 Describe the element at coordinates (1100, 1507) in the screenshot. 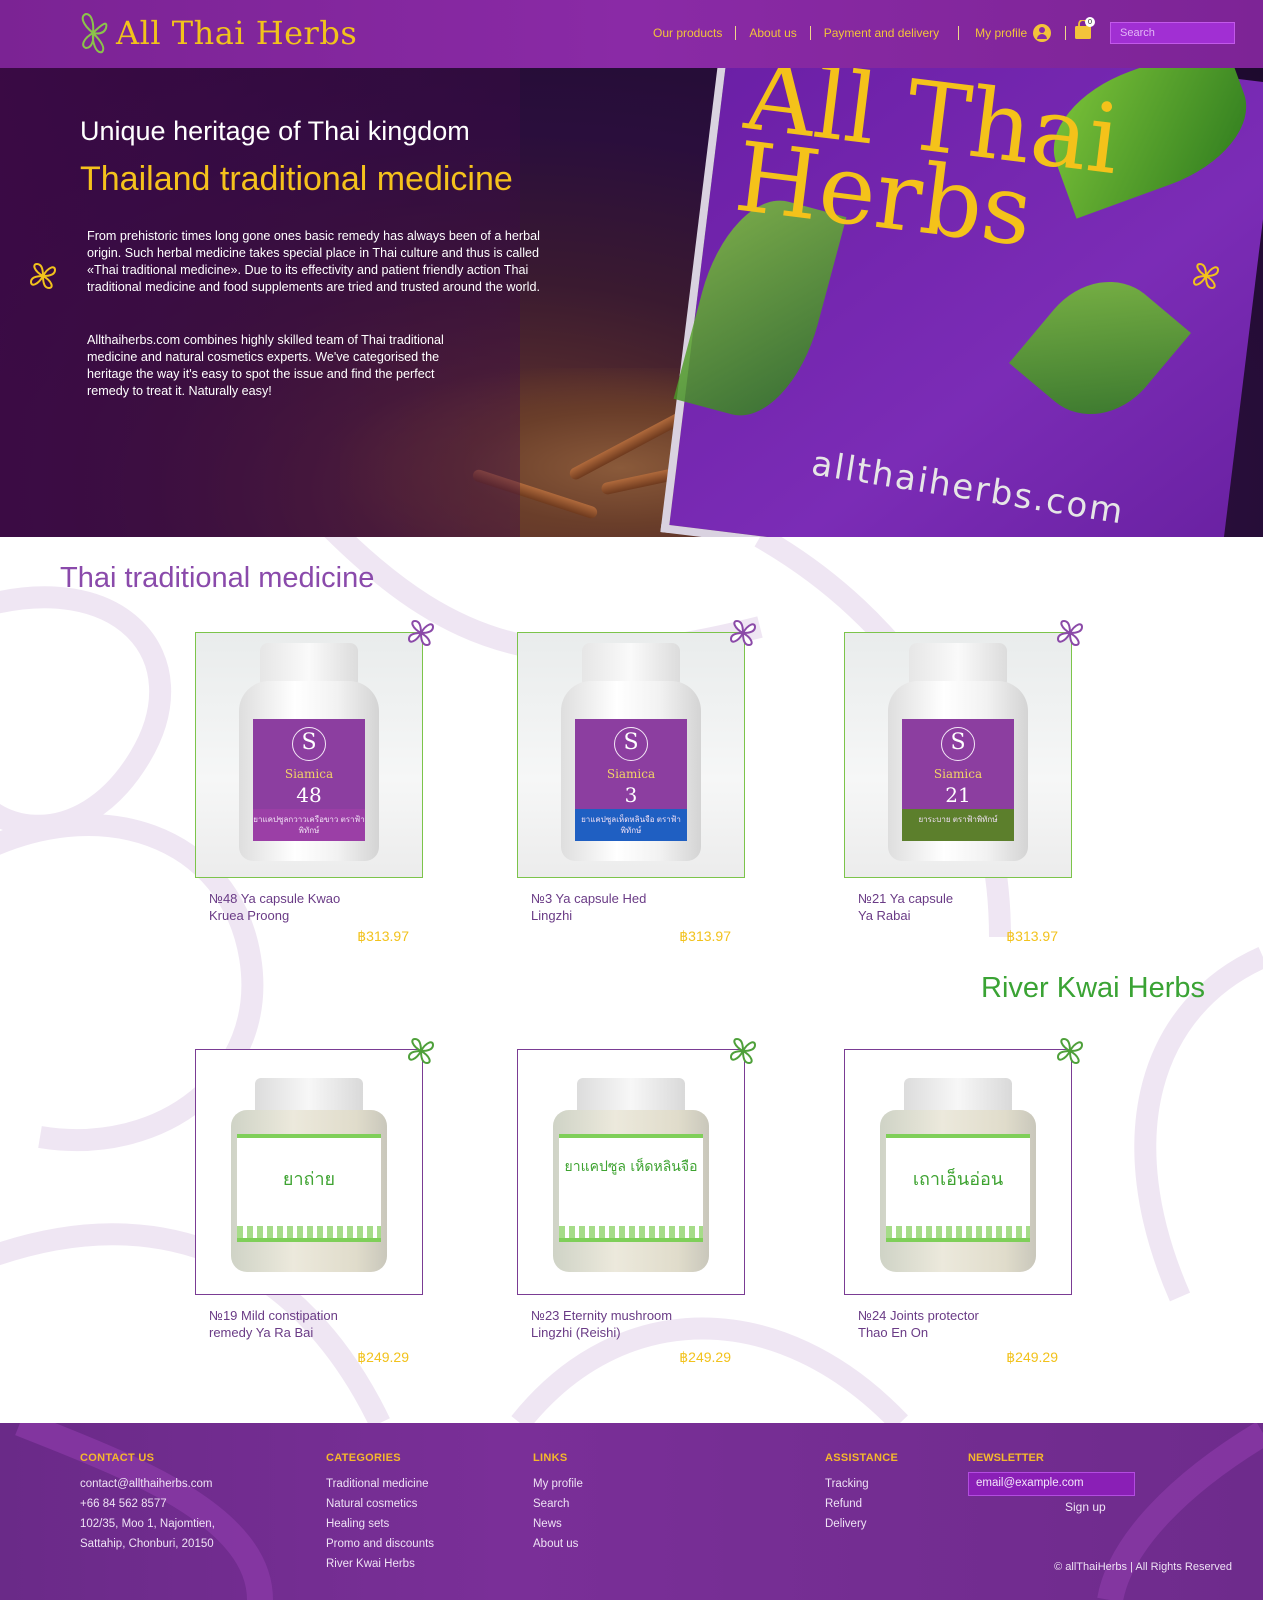

I see `newsletter-signup-button: Sign up` at that location.